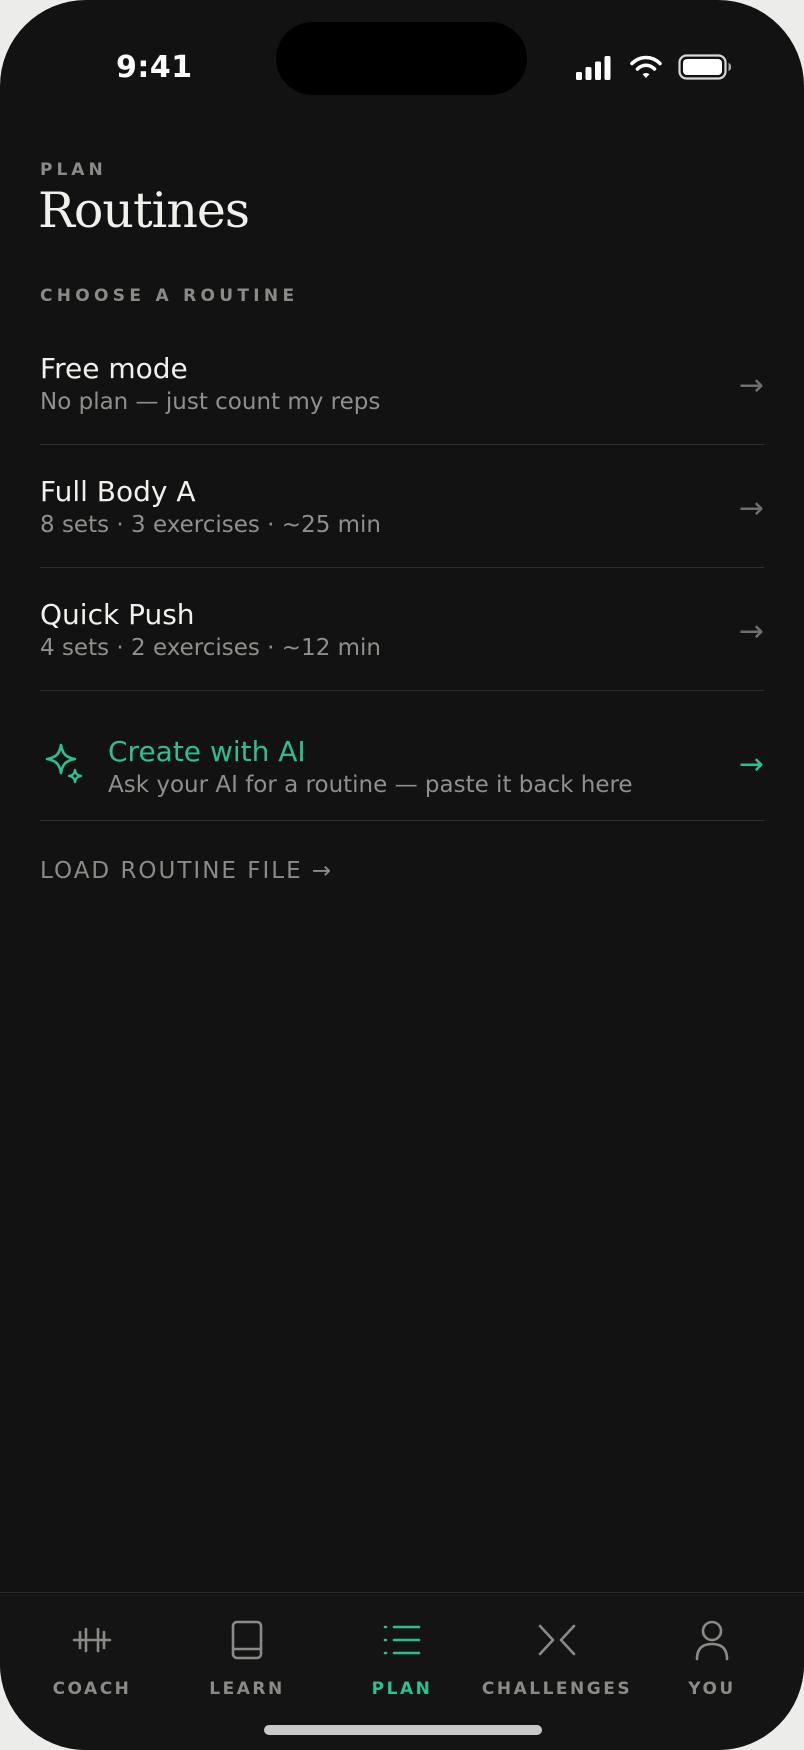 The width and height of the screenshot is (804, 1750). I want to click on status-icons, so click(656, 67).